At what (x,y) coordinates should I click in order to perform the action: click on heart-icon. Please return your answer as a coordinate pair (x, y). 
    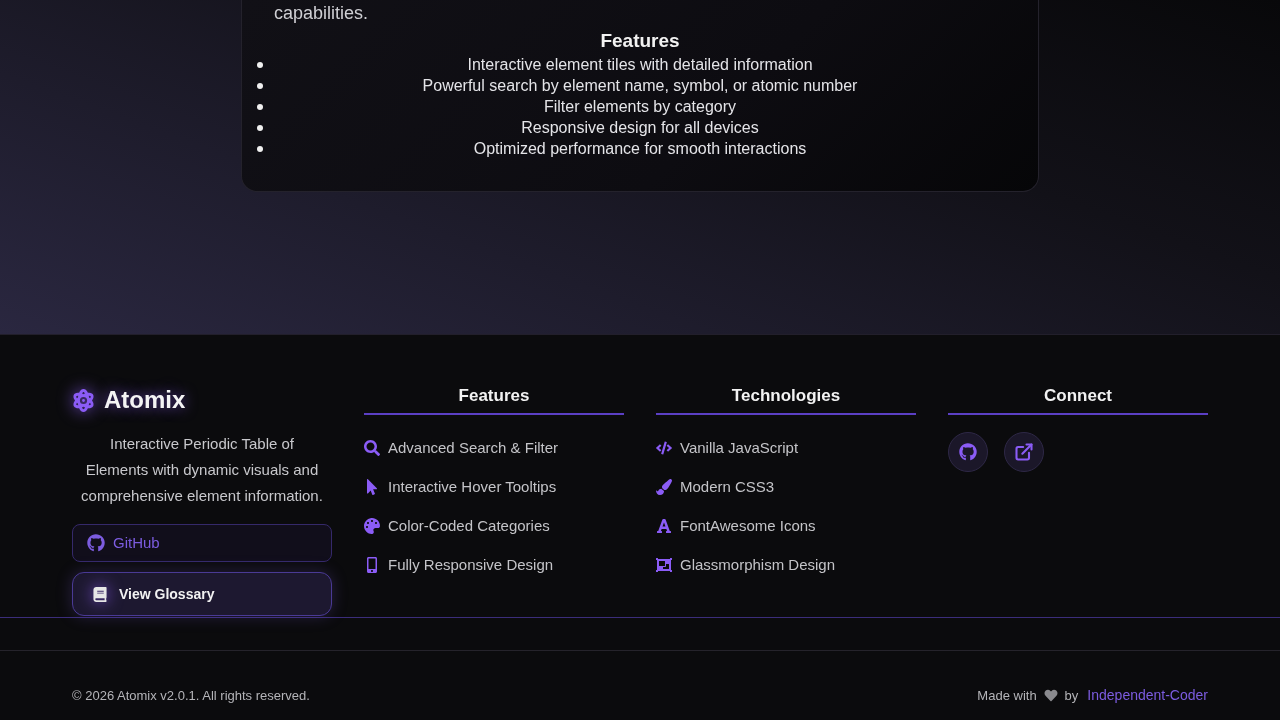
    Looking at the image, I should click on (1050, 695).